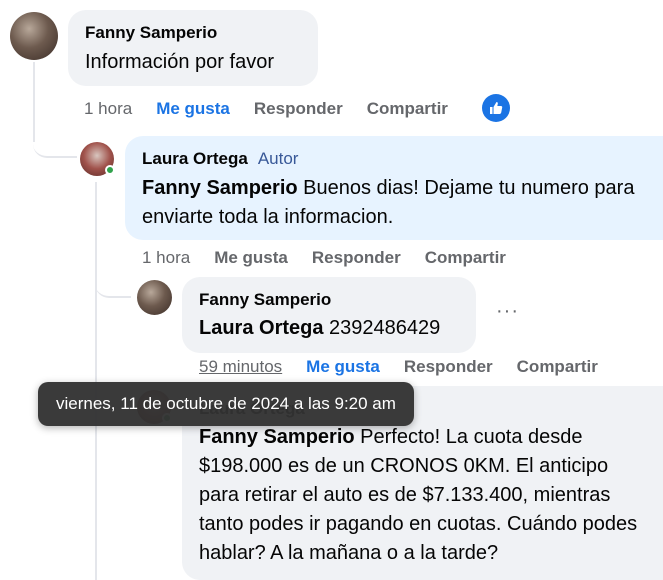 The image size is (663, 580). Describe the element at coordinates (394, 159) in the screenshot. I see `comment-author-line: Laura Ortega Autor` at that location.